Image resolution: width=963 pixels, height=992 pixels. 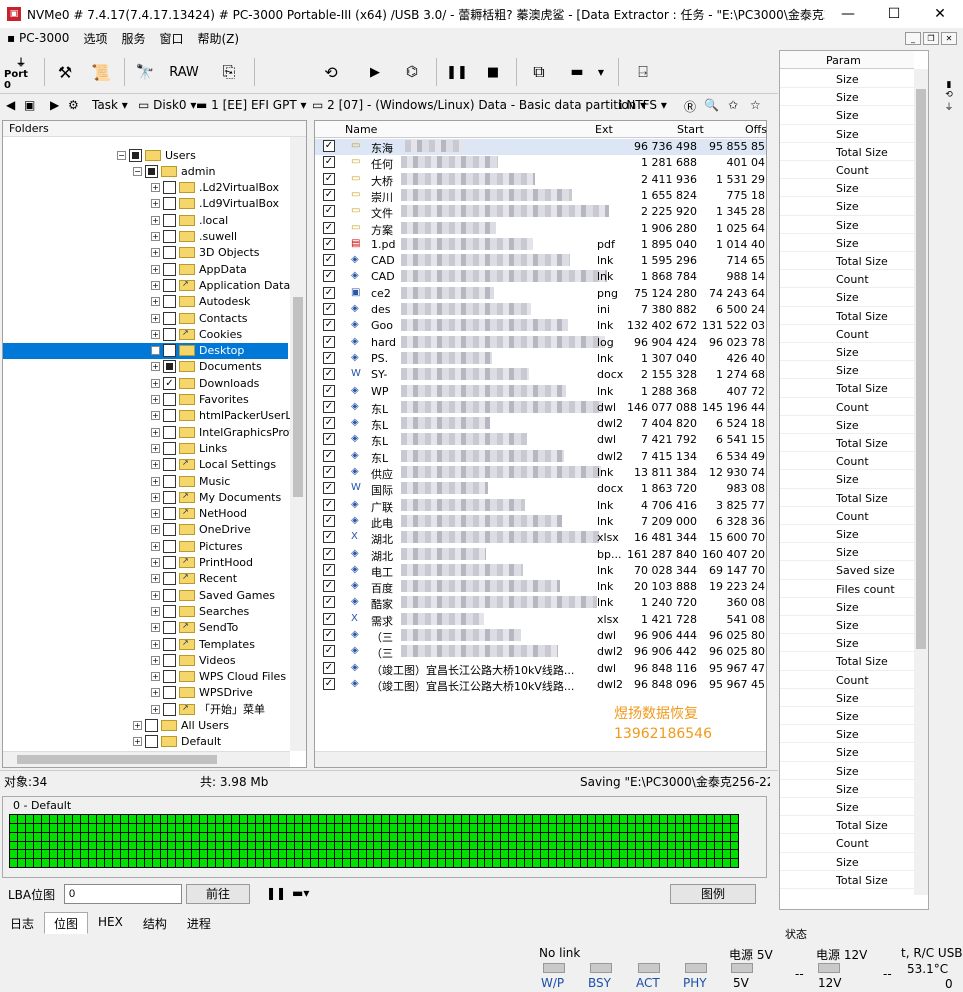 What do you see at coordinates (200, 400) in the screenshot?
I see `folder-item: + Favorites` at bounding box center [200, 400].